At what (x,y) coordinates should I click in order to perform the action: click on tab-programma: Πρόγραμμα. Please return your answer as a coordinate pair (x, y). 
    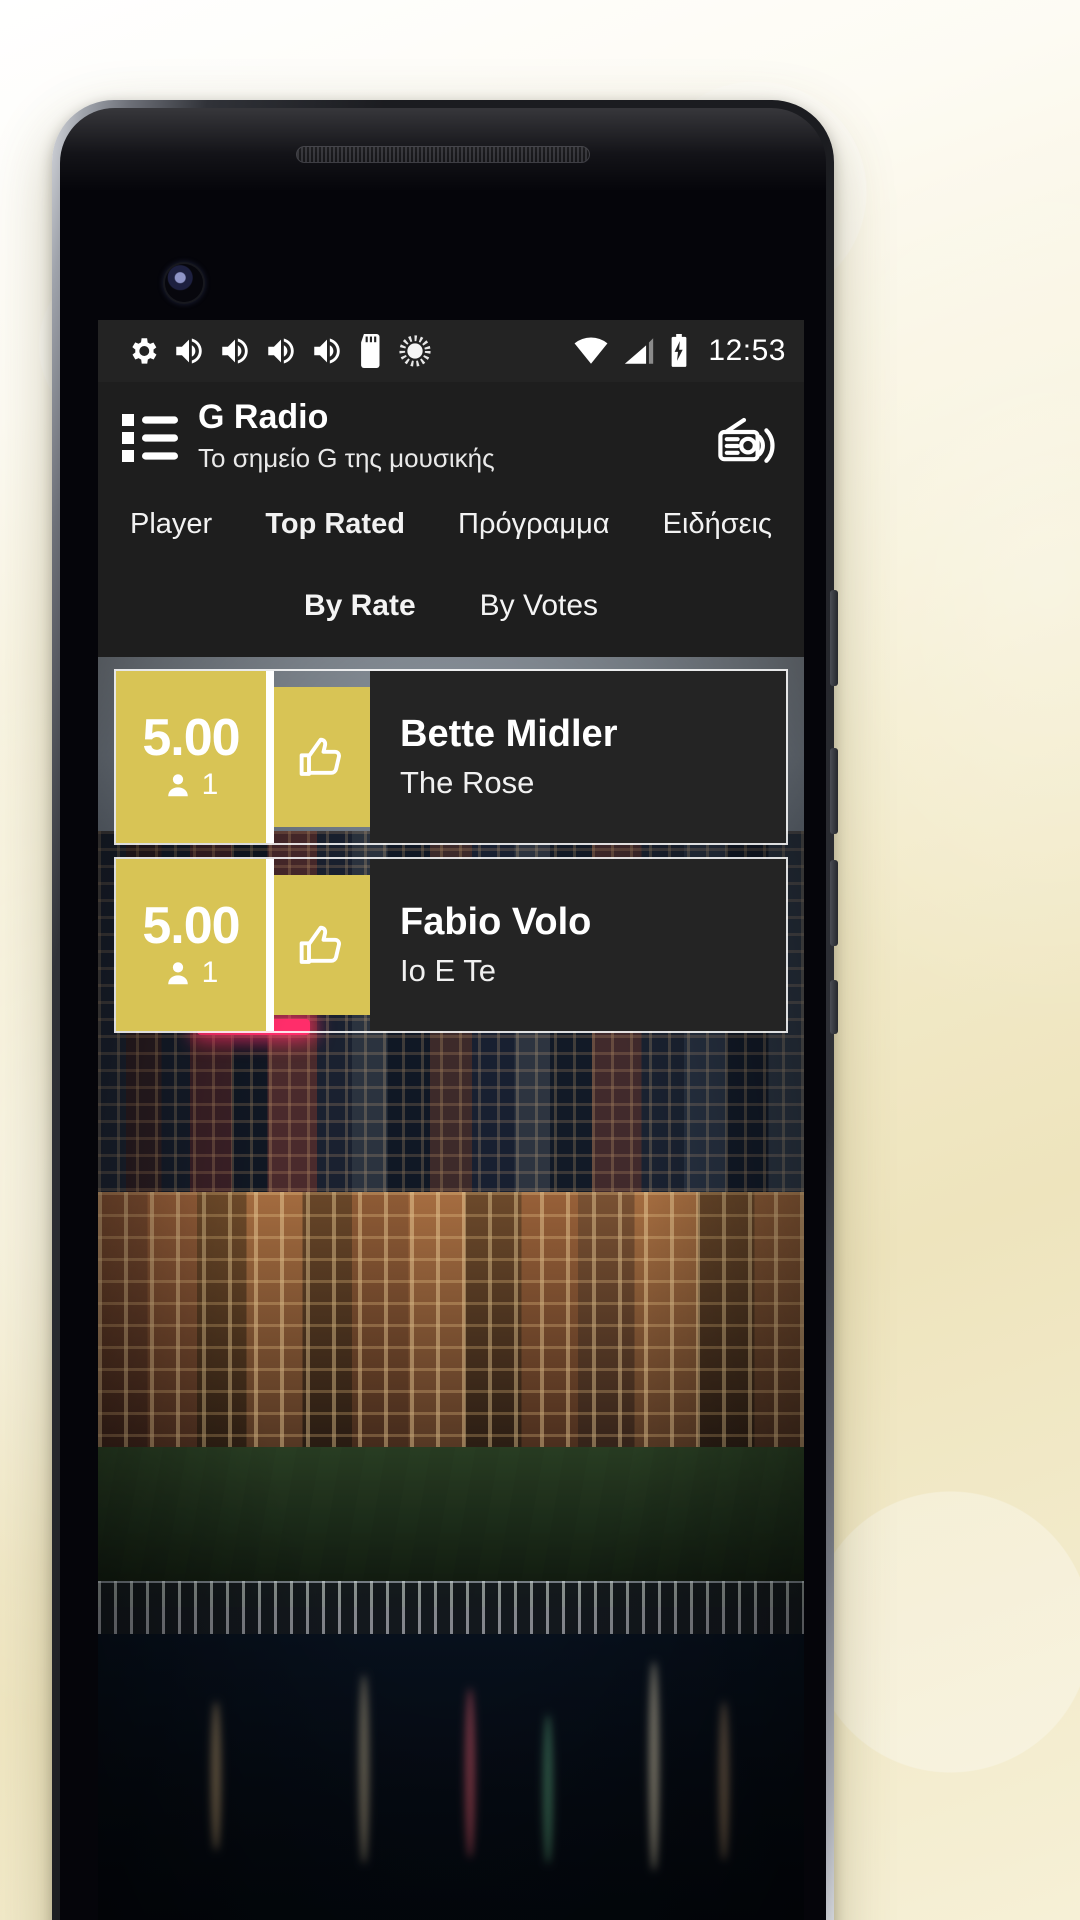
    Looking at the image, I should click on (534, 524).